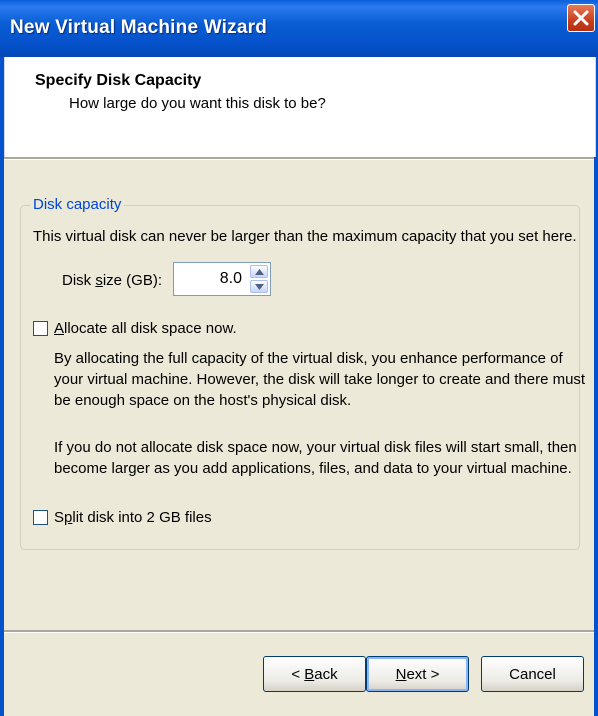 The width and height of the screenshot is (598, 716). I want to click on split-checkbox, so click(40, 517).